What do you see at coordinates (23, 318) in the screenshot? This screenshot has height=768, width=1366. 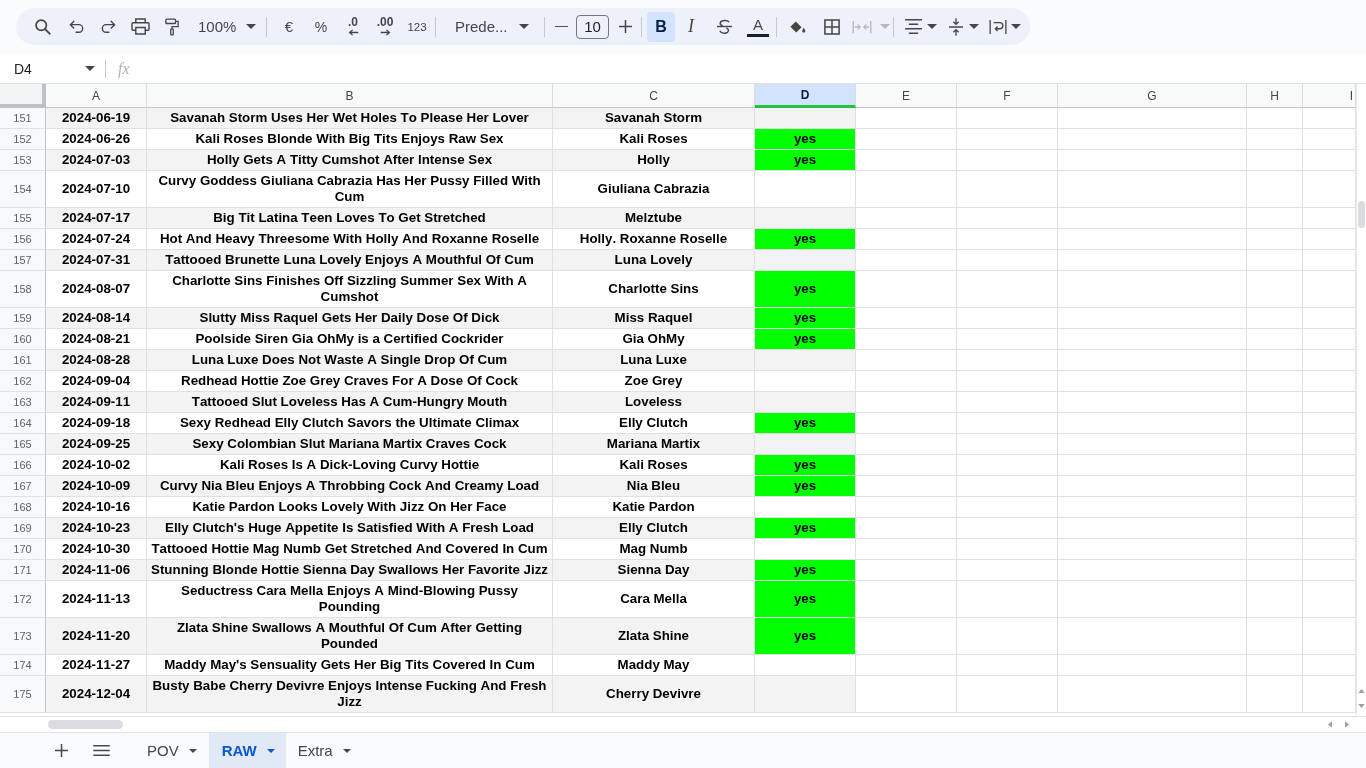 I see `row-number: 159` at bounding box center [23, 318].